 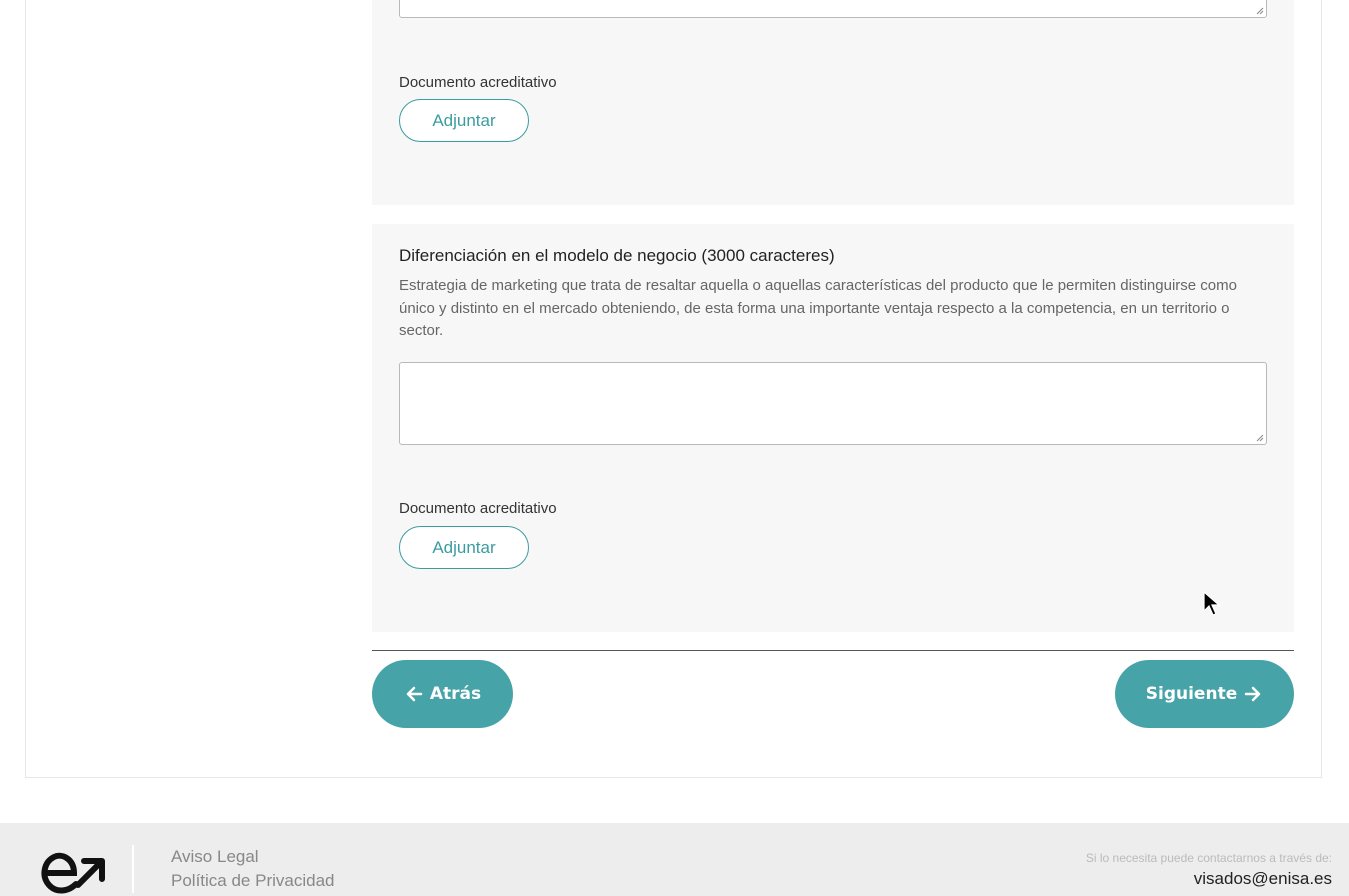 What do you see at coordinates (1252, 694) in the screenshot?
I see `arrow-right-icon` at bounding box center [1252, 694].